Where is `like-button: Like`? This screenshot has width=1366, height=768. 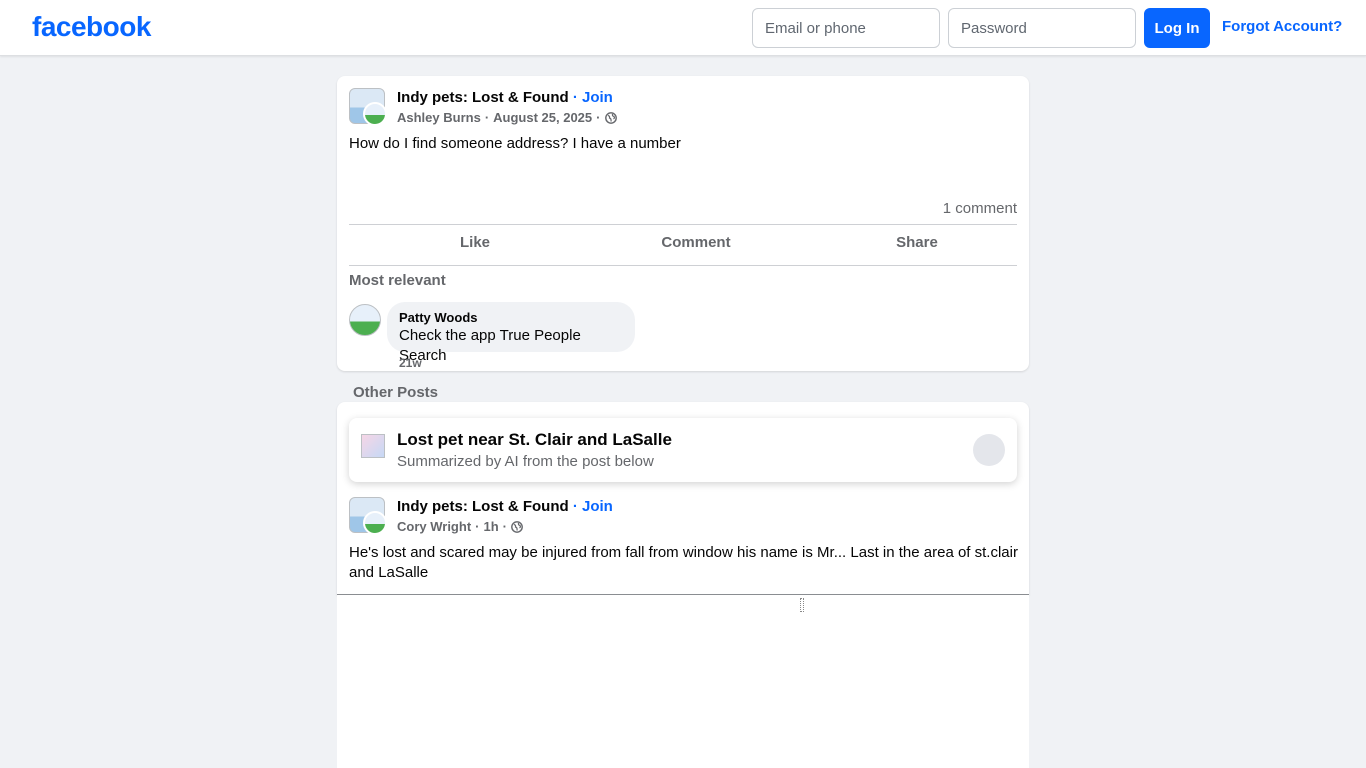
like-button: Like is located at coordinates (475, 244).